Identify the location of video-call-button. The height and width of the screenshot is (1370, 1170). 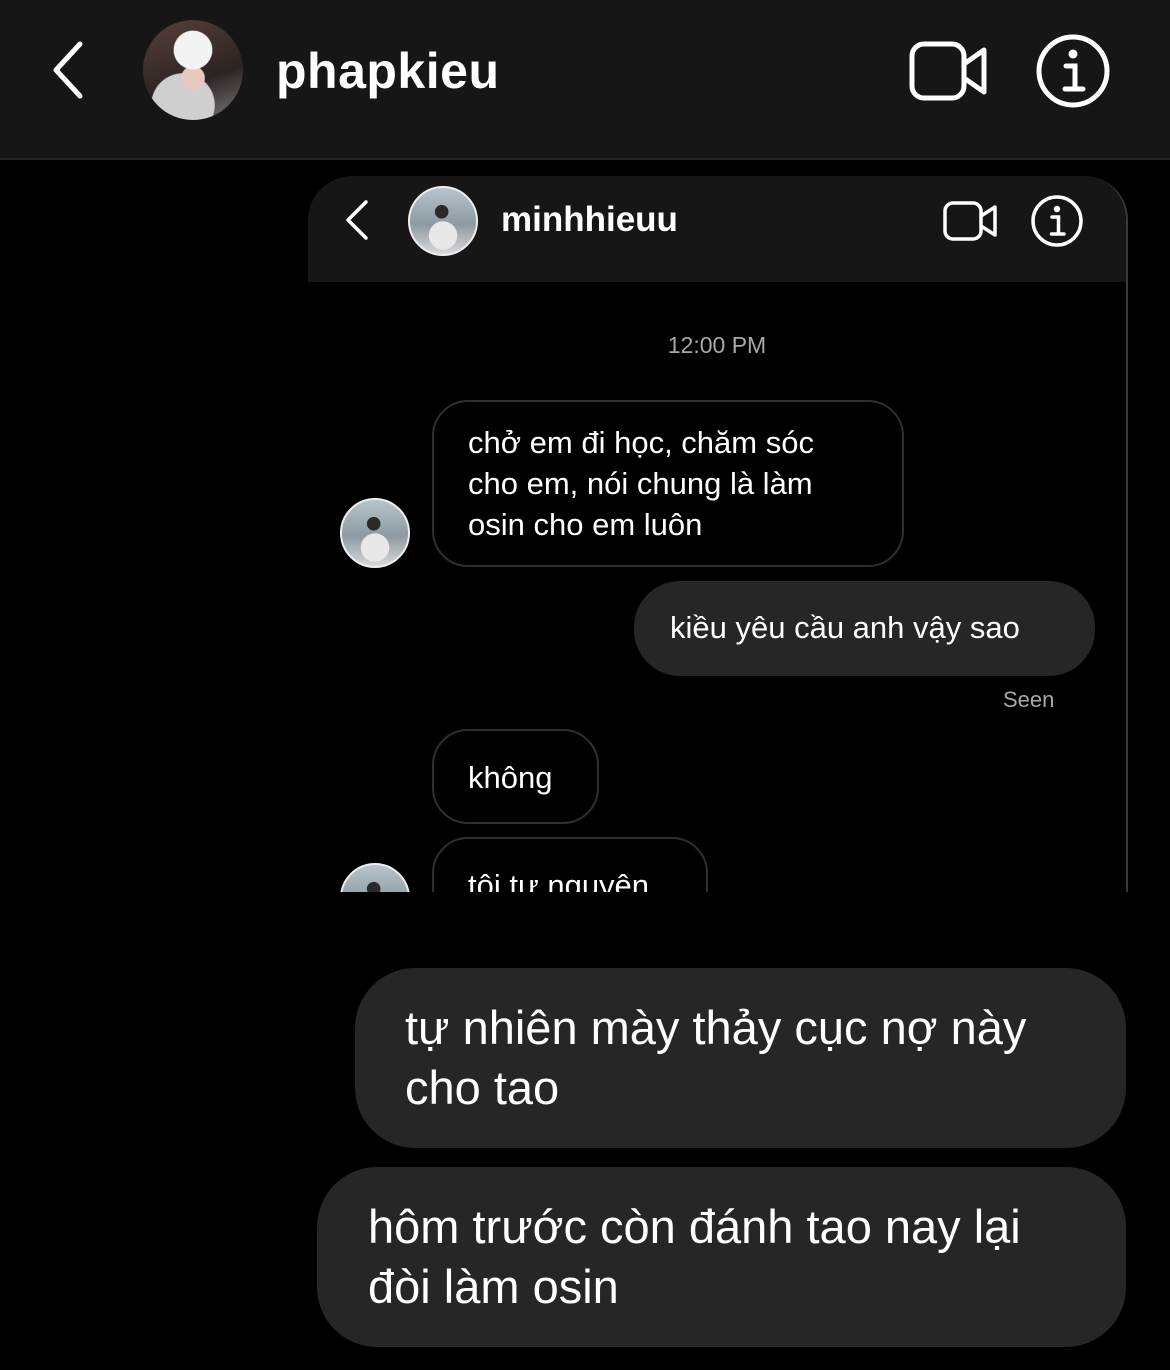
(949, 71).